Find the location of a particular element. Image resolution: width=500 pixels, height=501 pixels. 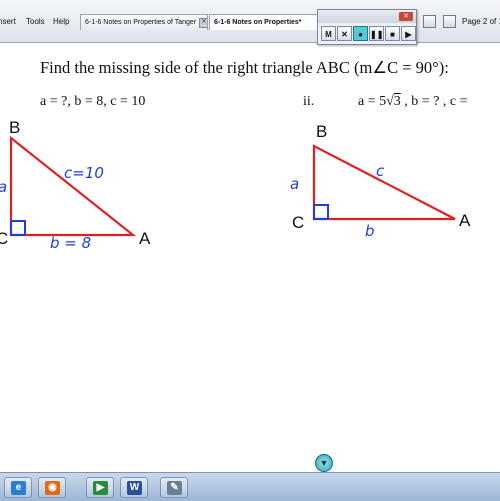

scroll-down-button: ▼ is located at coordinates (324, 463).